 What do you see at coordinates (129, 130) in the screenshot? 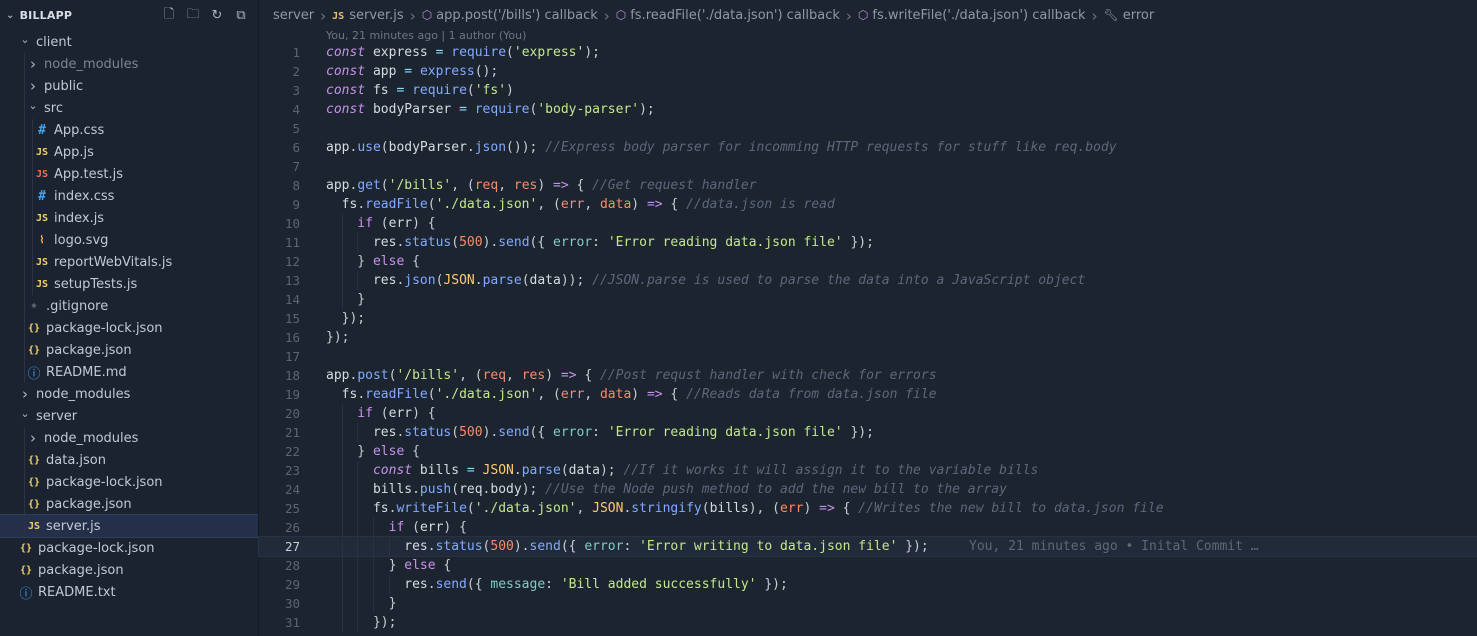
I see `tree-item: # App.css` at bounding box center [129, 130].